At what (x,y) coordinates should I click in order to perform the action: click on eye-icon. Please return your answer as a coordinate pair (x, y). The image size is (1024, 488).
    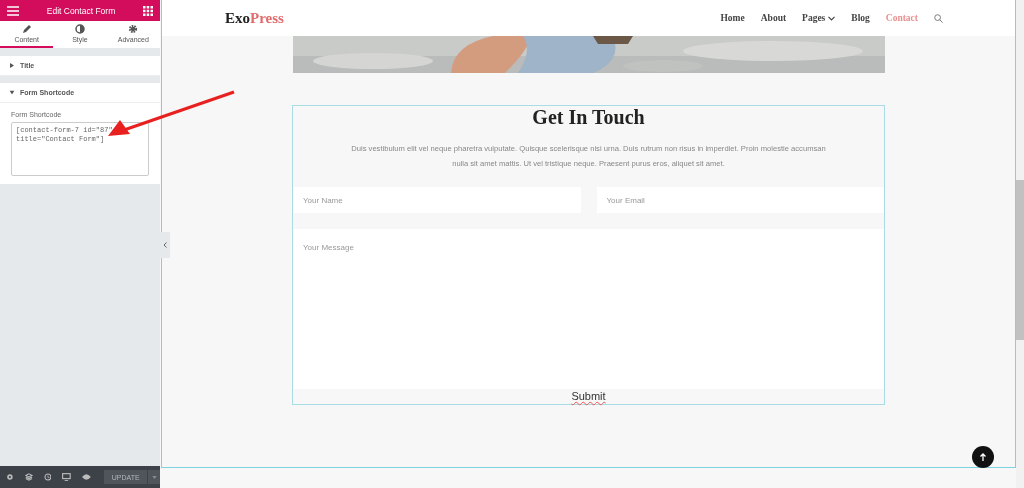
    Looking at the image, I should click on (87, 477).